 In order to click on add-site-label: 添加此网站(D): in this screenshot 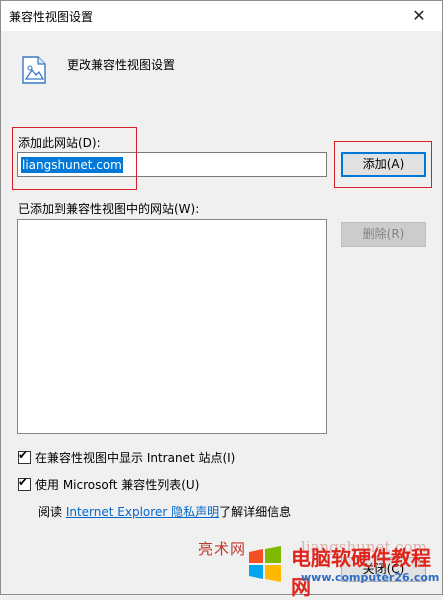, I will do `click(59, 143)`.